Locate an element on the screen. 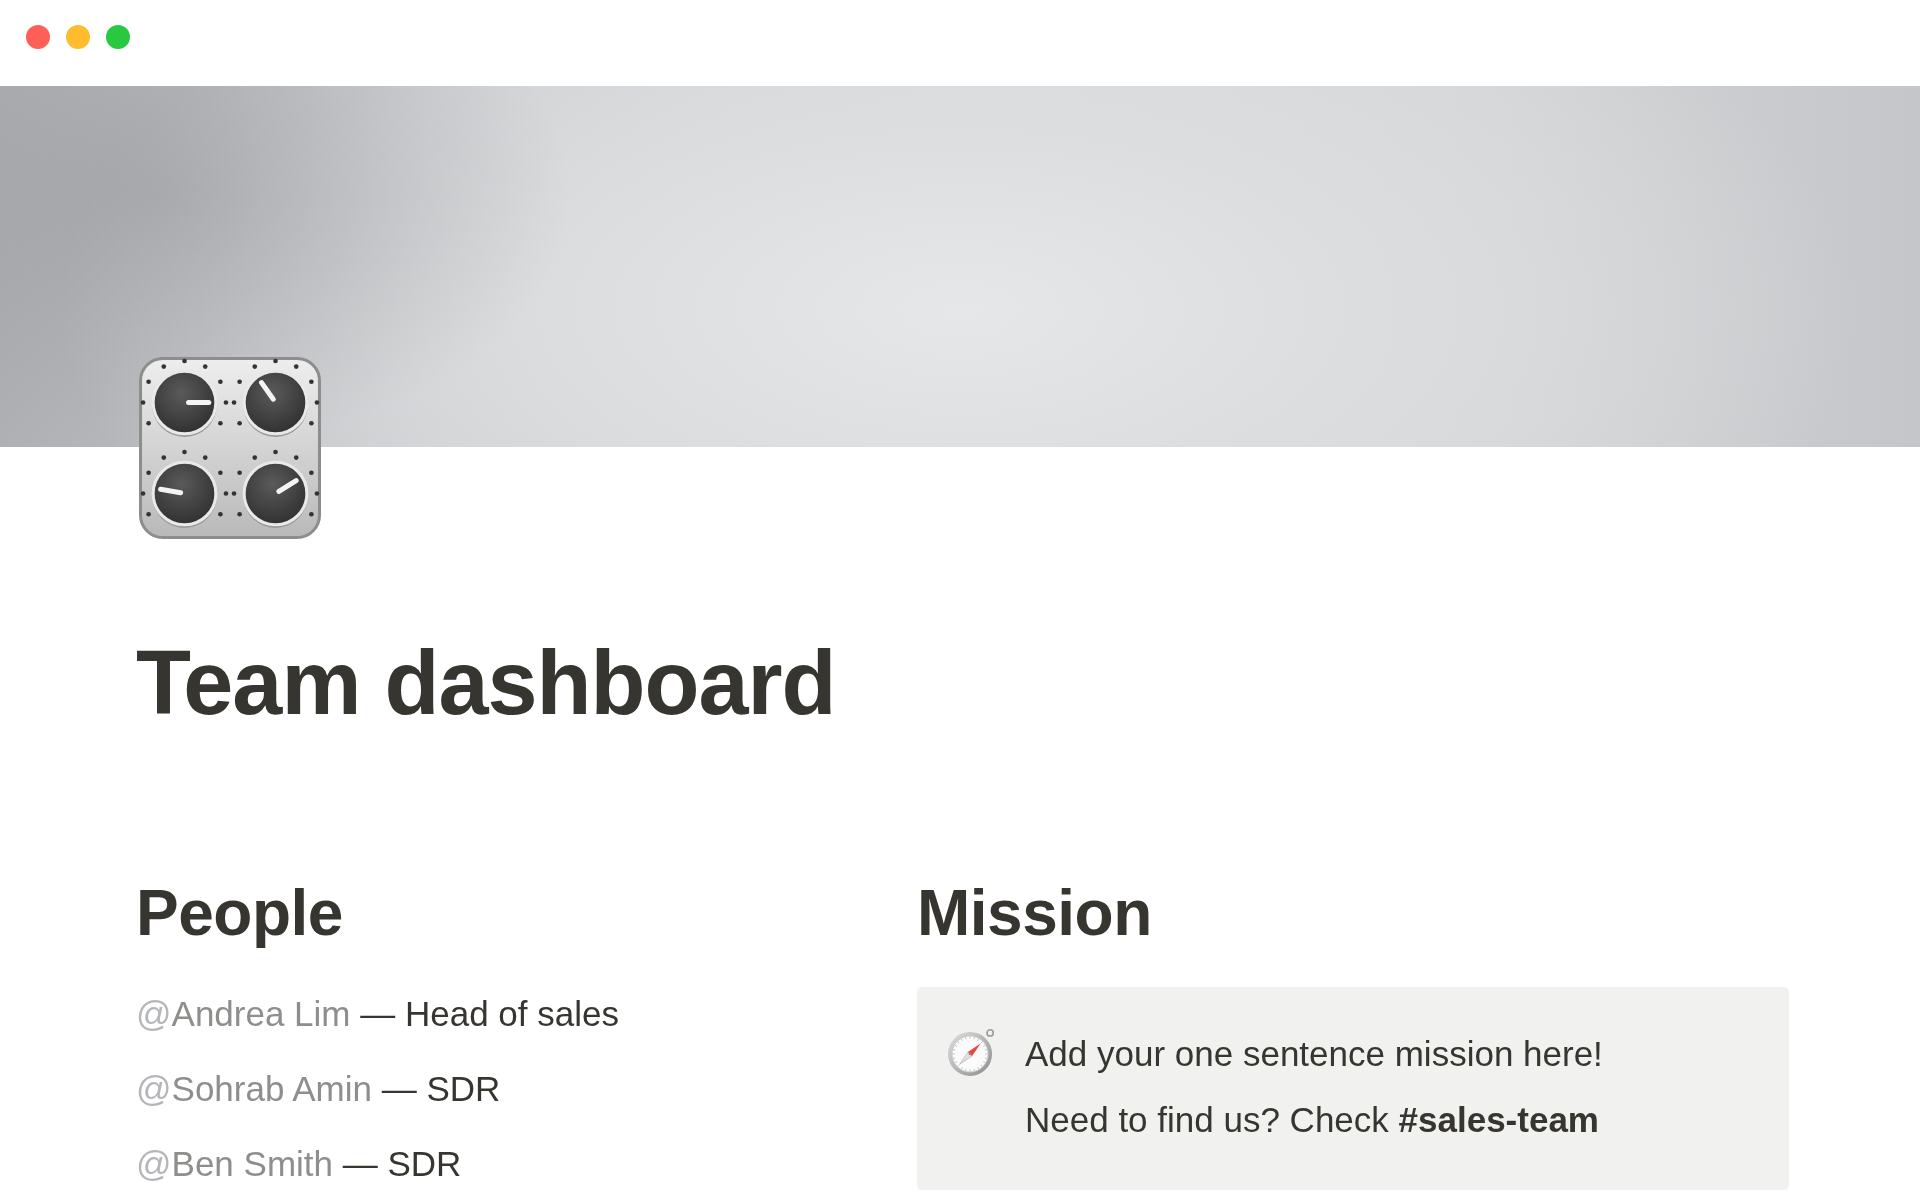 The width and height of the screenshot is (1920, 1200). user-mention: @Ben Smith is located at coordinates (234, 1163).